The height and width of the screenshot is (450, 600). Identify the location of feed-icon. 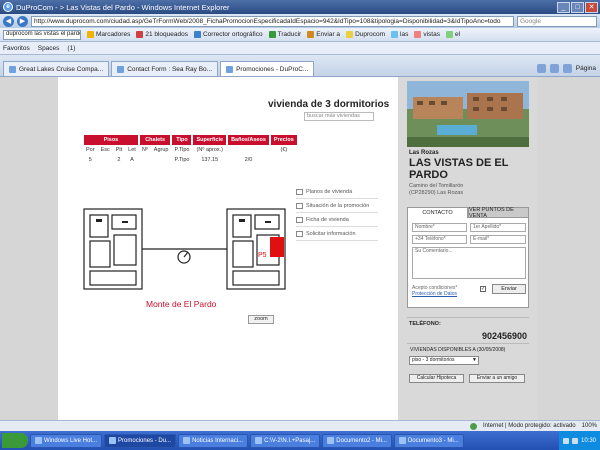
(554, 68).